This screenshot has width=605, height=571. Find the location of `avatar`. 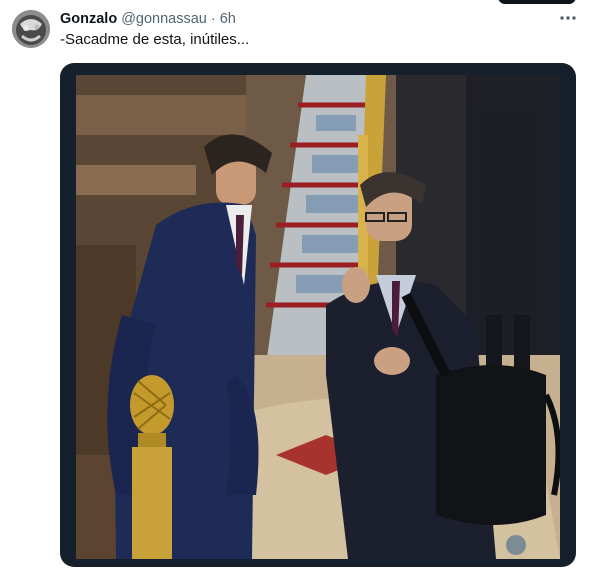

avatar is located at coordinates (31, 29).